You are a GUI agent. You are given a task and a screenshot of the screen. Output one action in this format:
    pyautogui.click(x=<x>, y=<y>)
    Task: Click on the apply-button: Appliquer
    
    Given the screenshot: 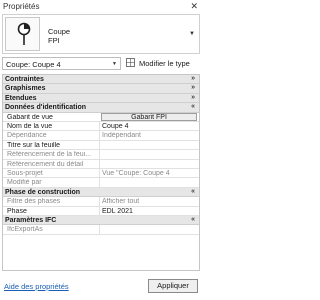 What is the action you would take?
    pyautogui.click(x=173, y=286)
    